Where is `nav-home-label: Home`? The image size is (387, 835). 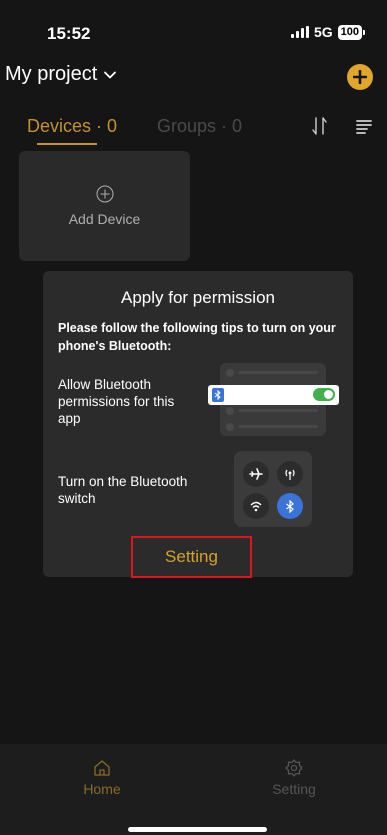
nav-home-label: Home is located at coordinates (102, 789).